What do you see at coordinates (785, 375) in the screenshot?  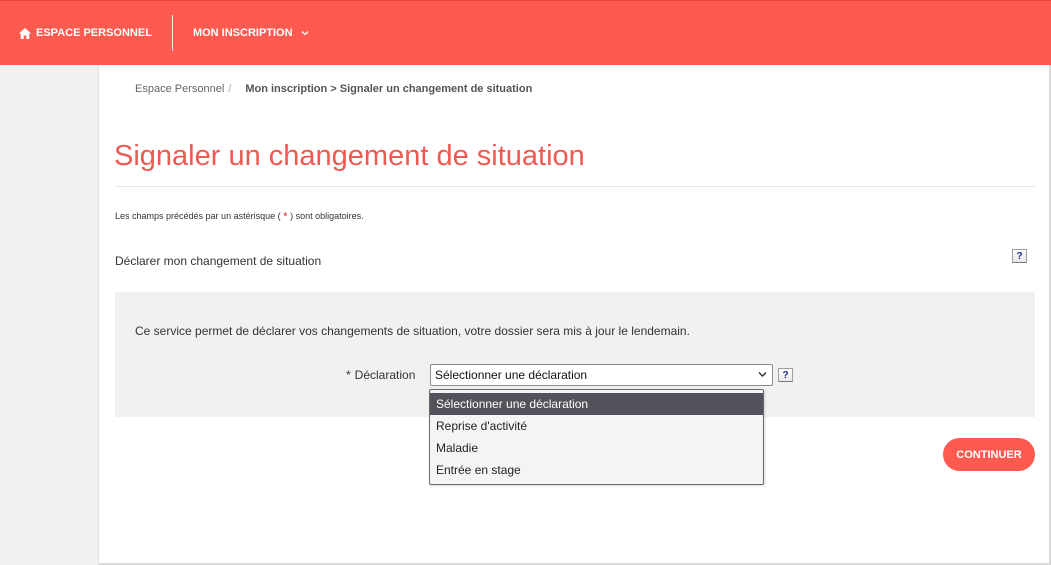 I see `declaration-help-button: ?` at bounding box center [785, 375].